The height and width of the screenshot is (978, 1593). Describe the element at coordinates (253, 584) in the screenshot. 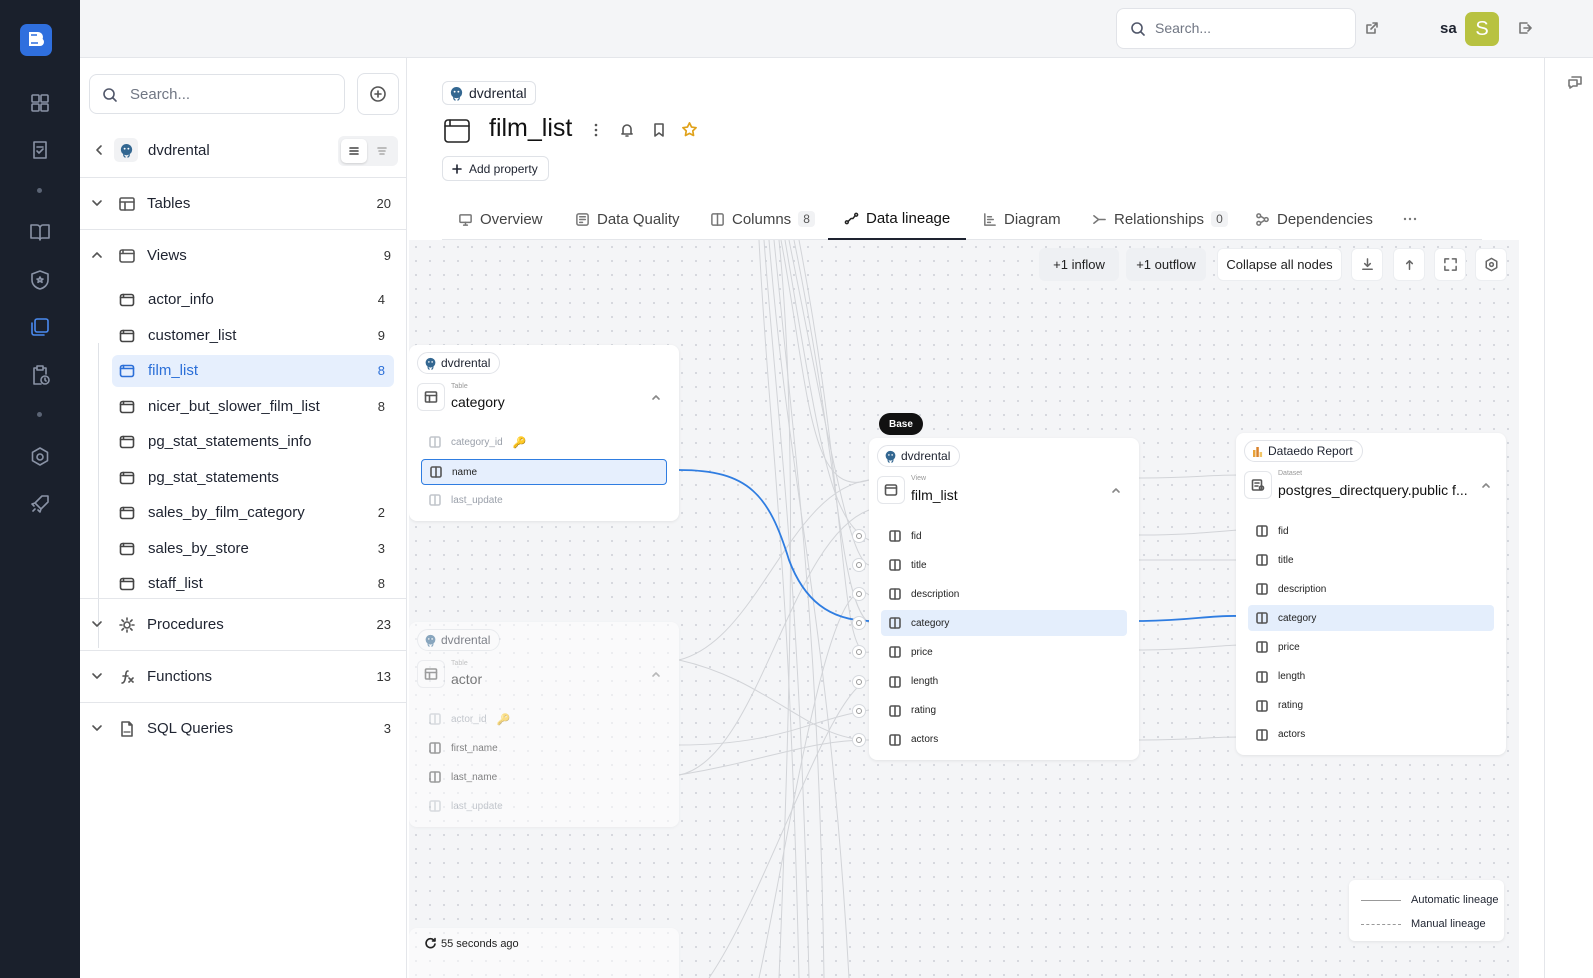

I see `view-item: staff_list 8` at that location.